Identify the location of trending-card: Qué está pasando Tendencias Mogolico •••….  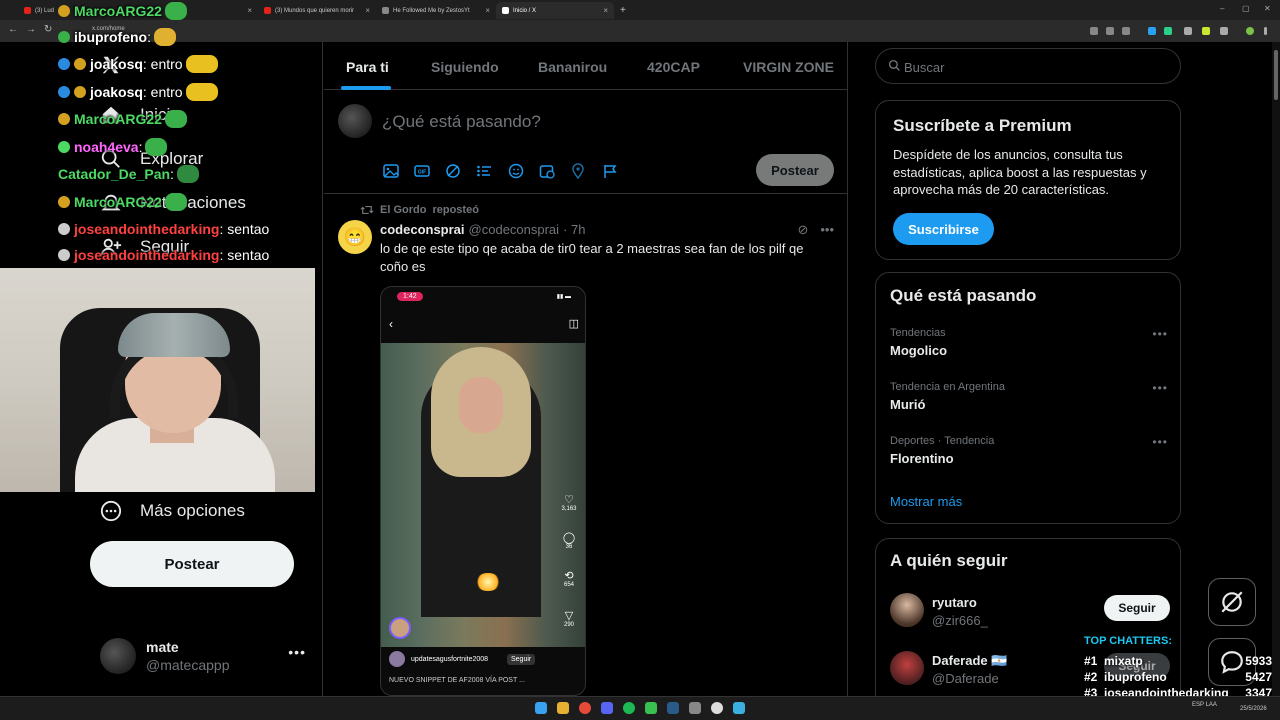
(1028, 398).